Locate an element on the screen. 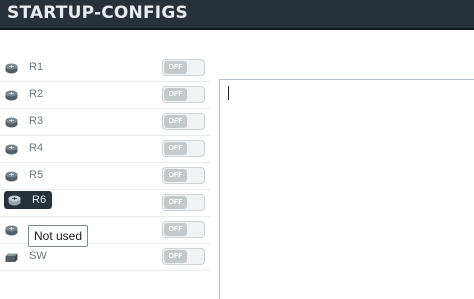 The image size is (474, 299). device-row-r3: R3 OFF is located at coordinates (105, 122).